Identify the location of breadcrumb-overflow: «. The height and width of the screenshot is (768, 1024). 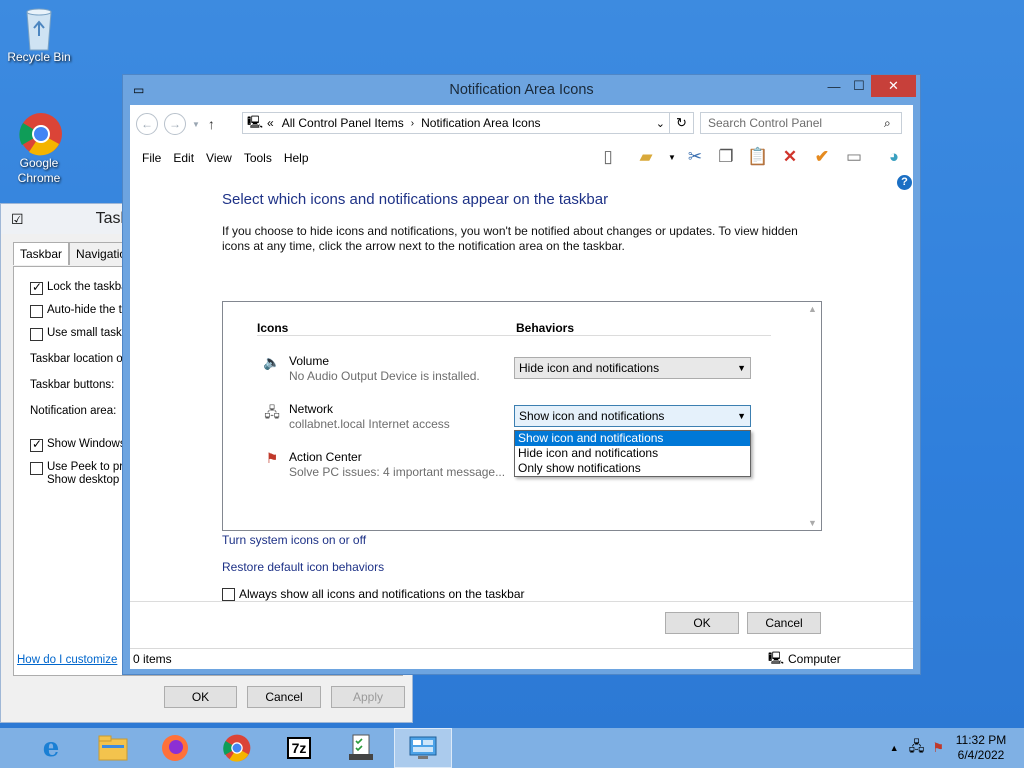
(270, 123).